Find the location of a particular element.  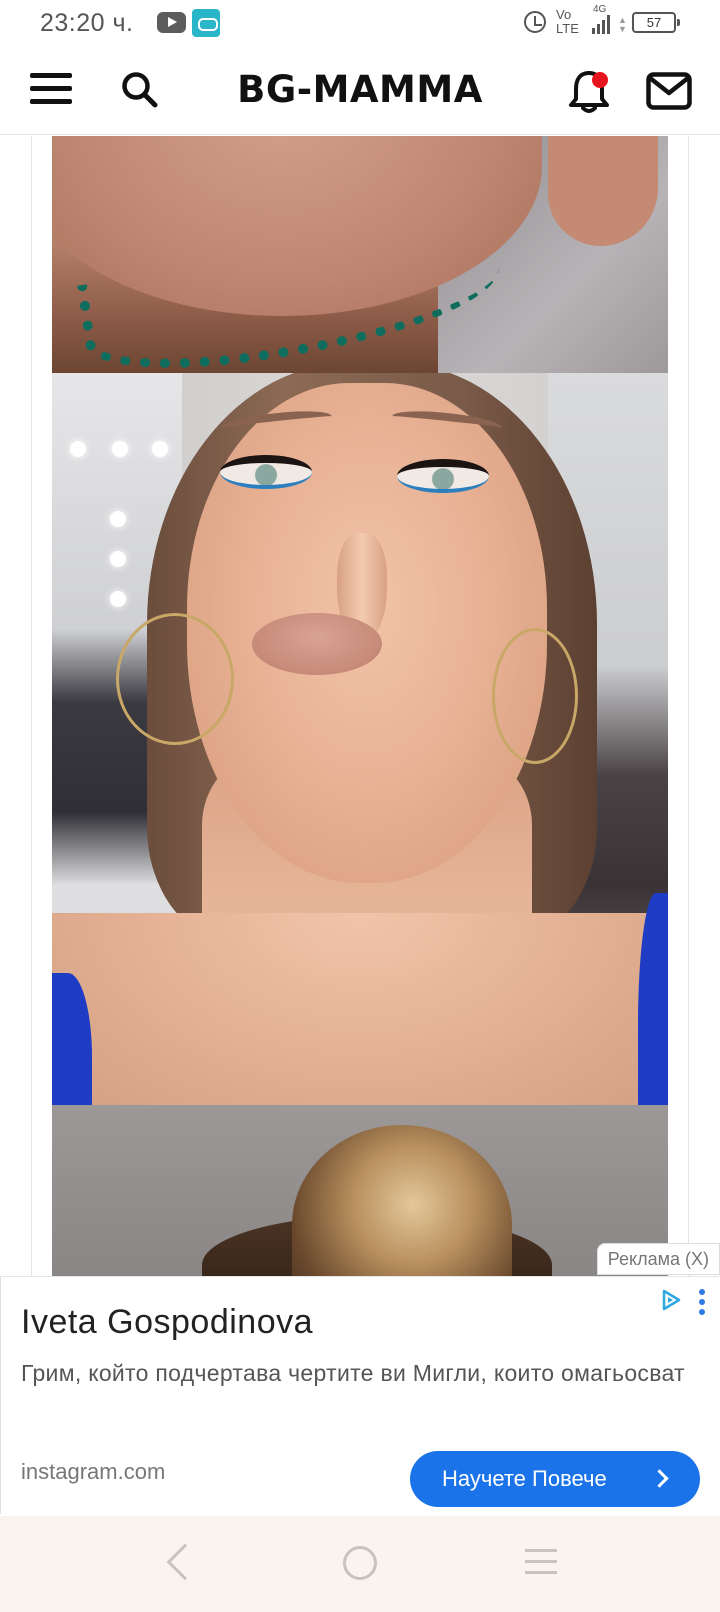

game-icon is located at coordinates (206, 23).